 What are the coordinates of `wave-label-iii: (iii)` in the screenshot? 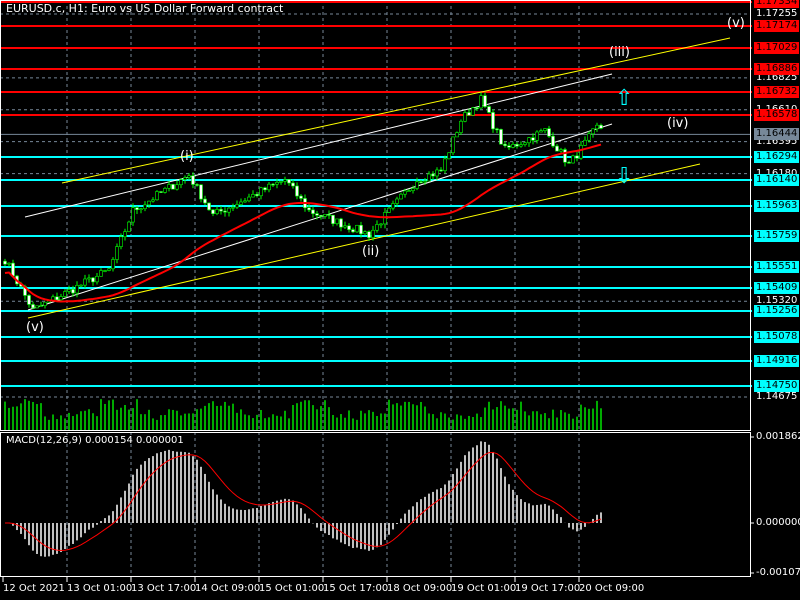 It's located at (619, 52).